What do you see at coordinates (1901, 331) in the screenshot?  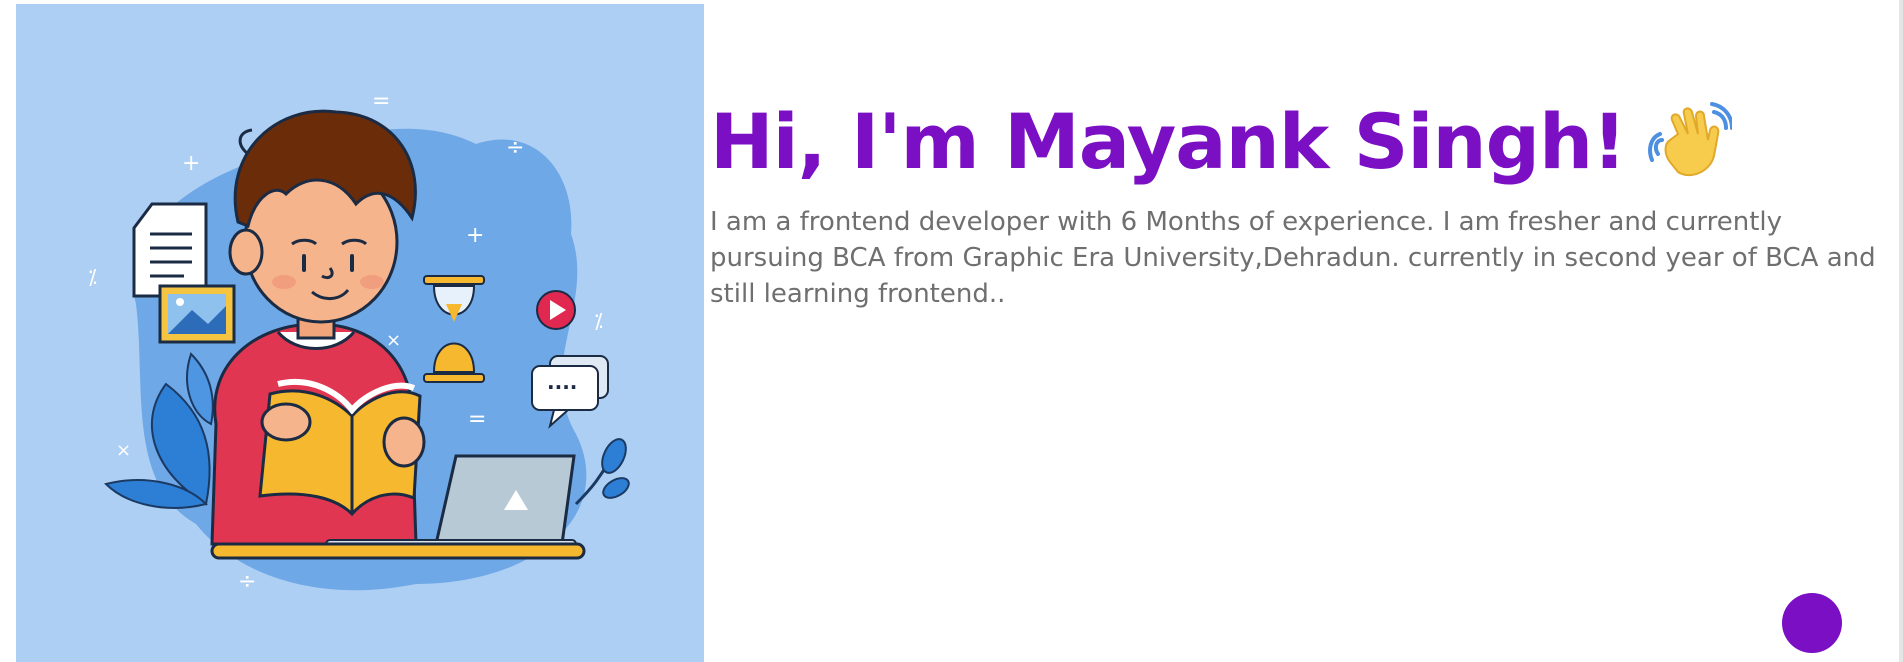 I see `scrollbar-track` at bounding box center [1901, 331].